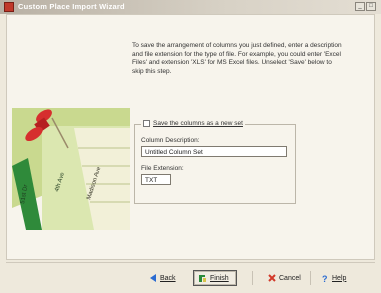  Describe the element at coordinates (339, 278) in the screenshot. I see `help-button-label: Help` at that location.